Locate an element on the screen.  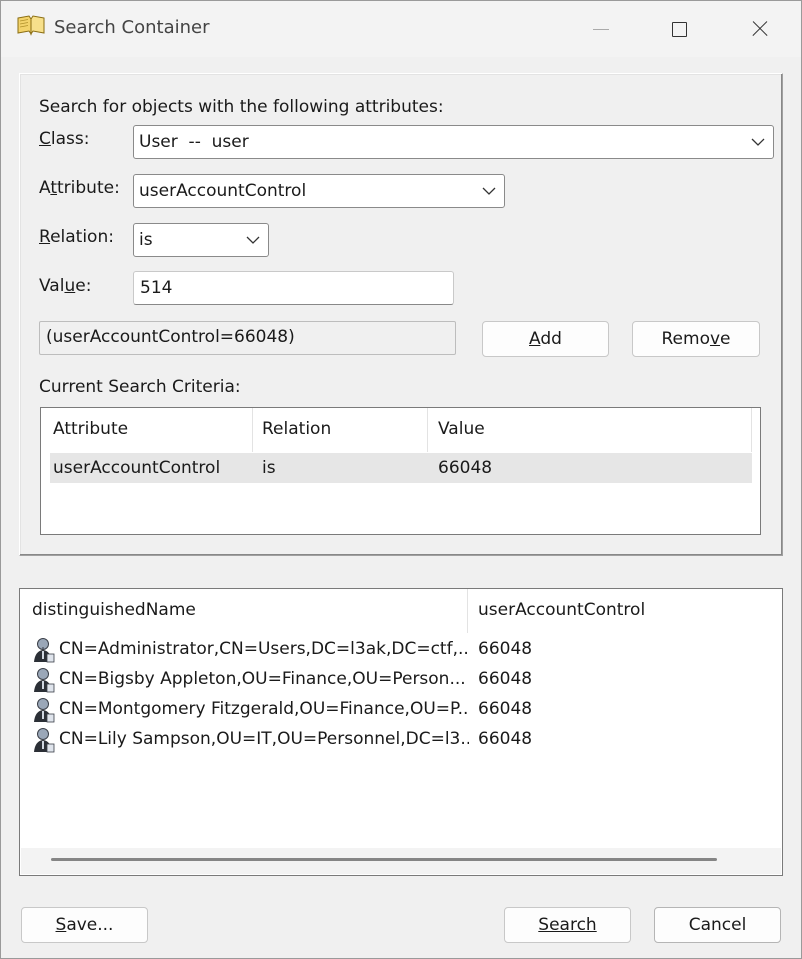
relation-label: Relation: is located at coordinates (76, 237).